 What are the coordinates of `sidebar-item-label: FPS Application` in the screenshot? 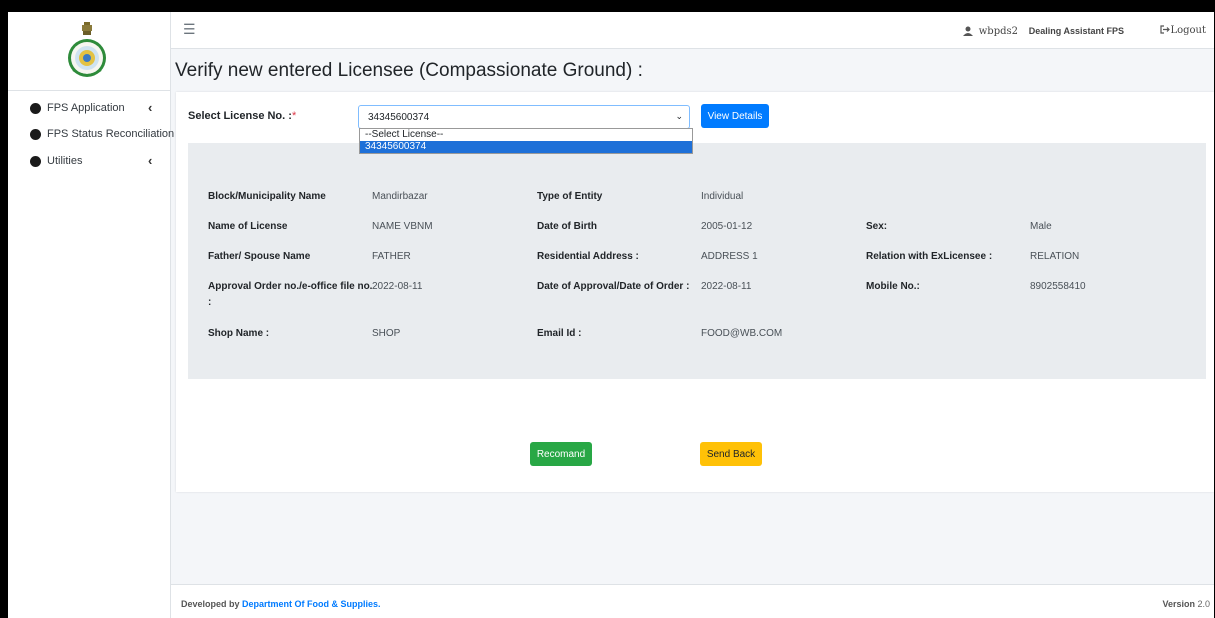 It's located at (86, 108).